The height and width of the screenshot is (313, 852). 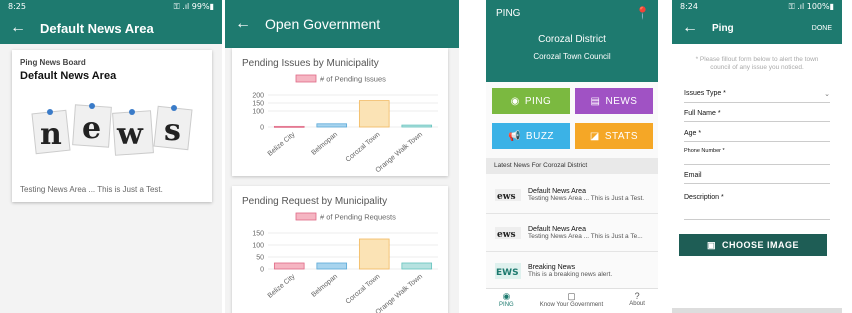 I want to click on svg-text: EWS, so click(x=507, y=273).